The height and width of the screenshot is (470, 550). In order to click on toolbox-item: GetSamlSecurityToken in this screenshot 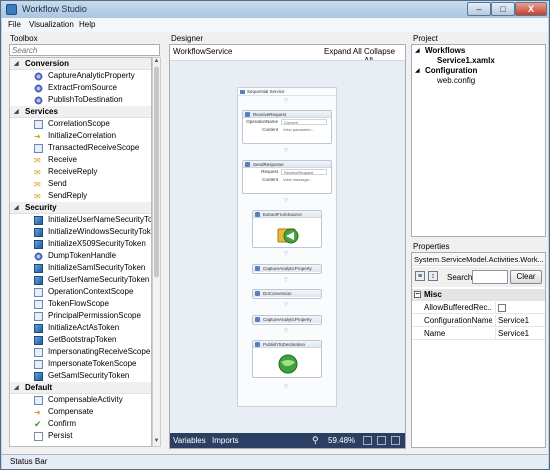, I will do `click(80, 376)`.